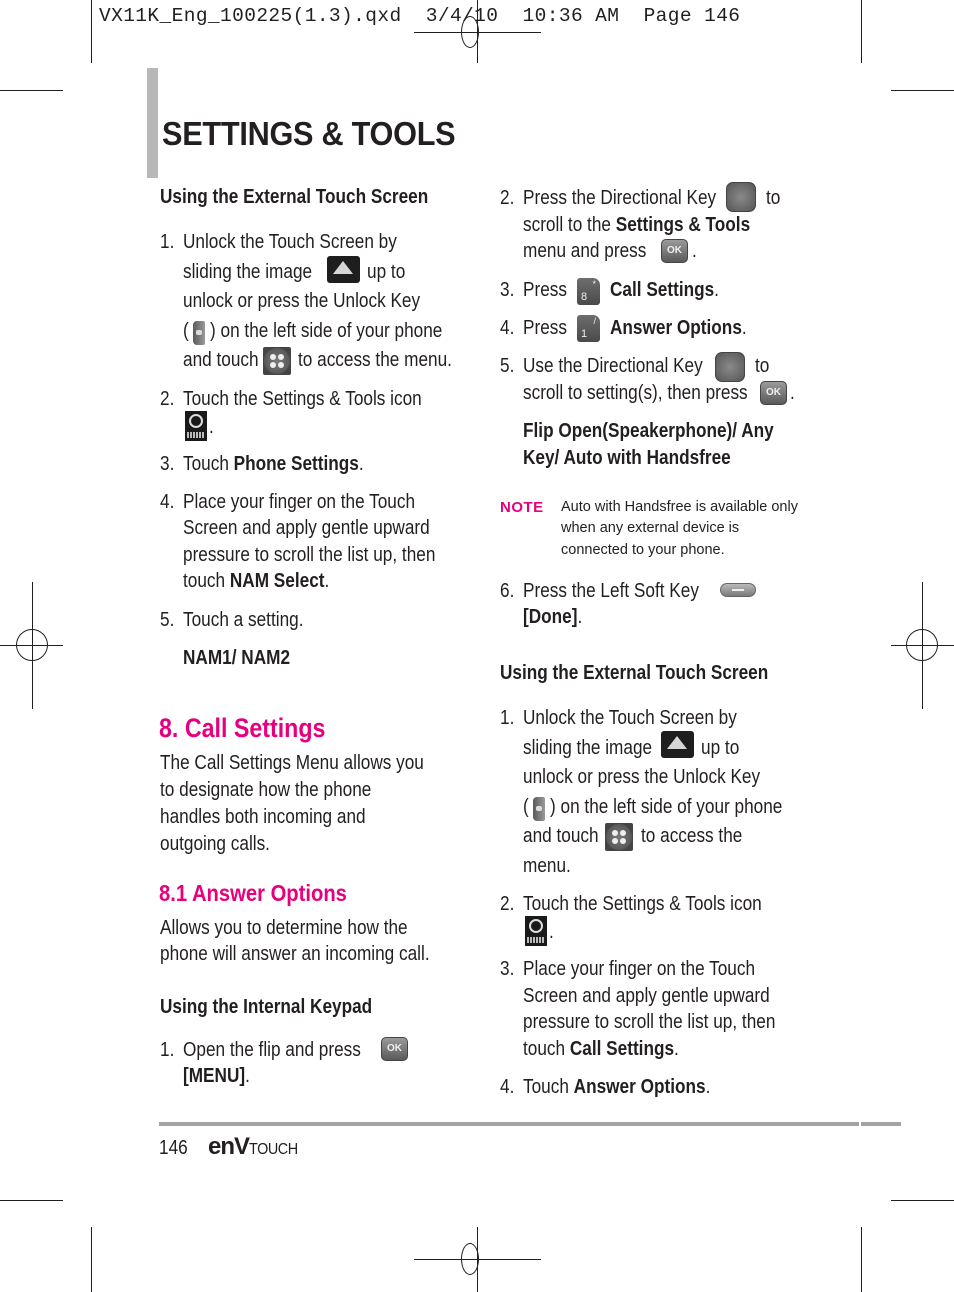 The width and height of the screenshot is (954, 1292). What do you see at coordinates (173, 1148) in the screenshot?
I see `page-number: 146` at bounding box center [173, 1148].